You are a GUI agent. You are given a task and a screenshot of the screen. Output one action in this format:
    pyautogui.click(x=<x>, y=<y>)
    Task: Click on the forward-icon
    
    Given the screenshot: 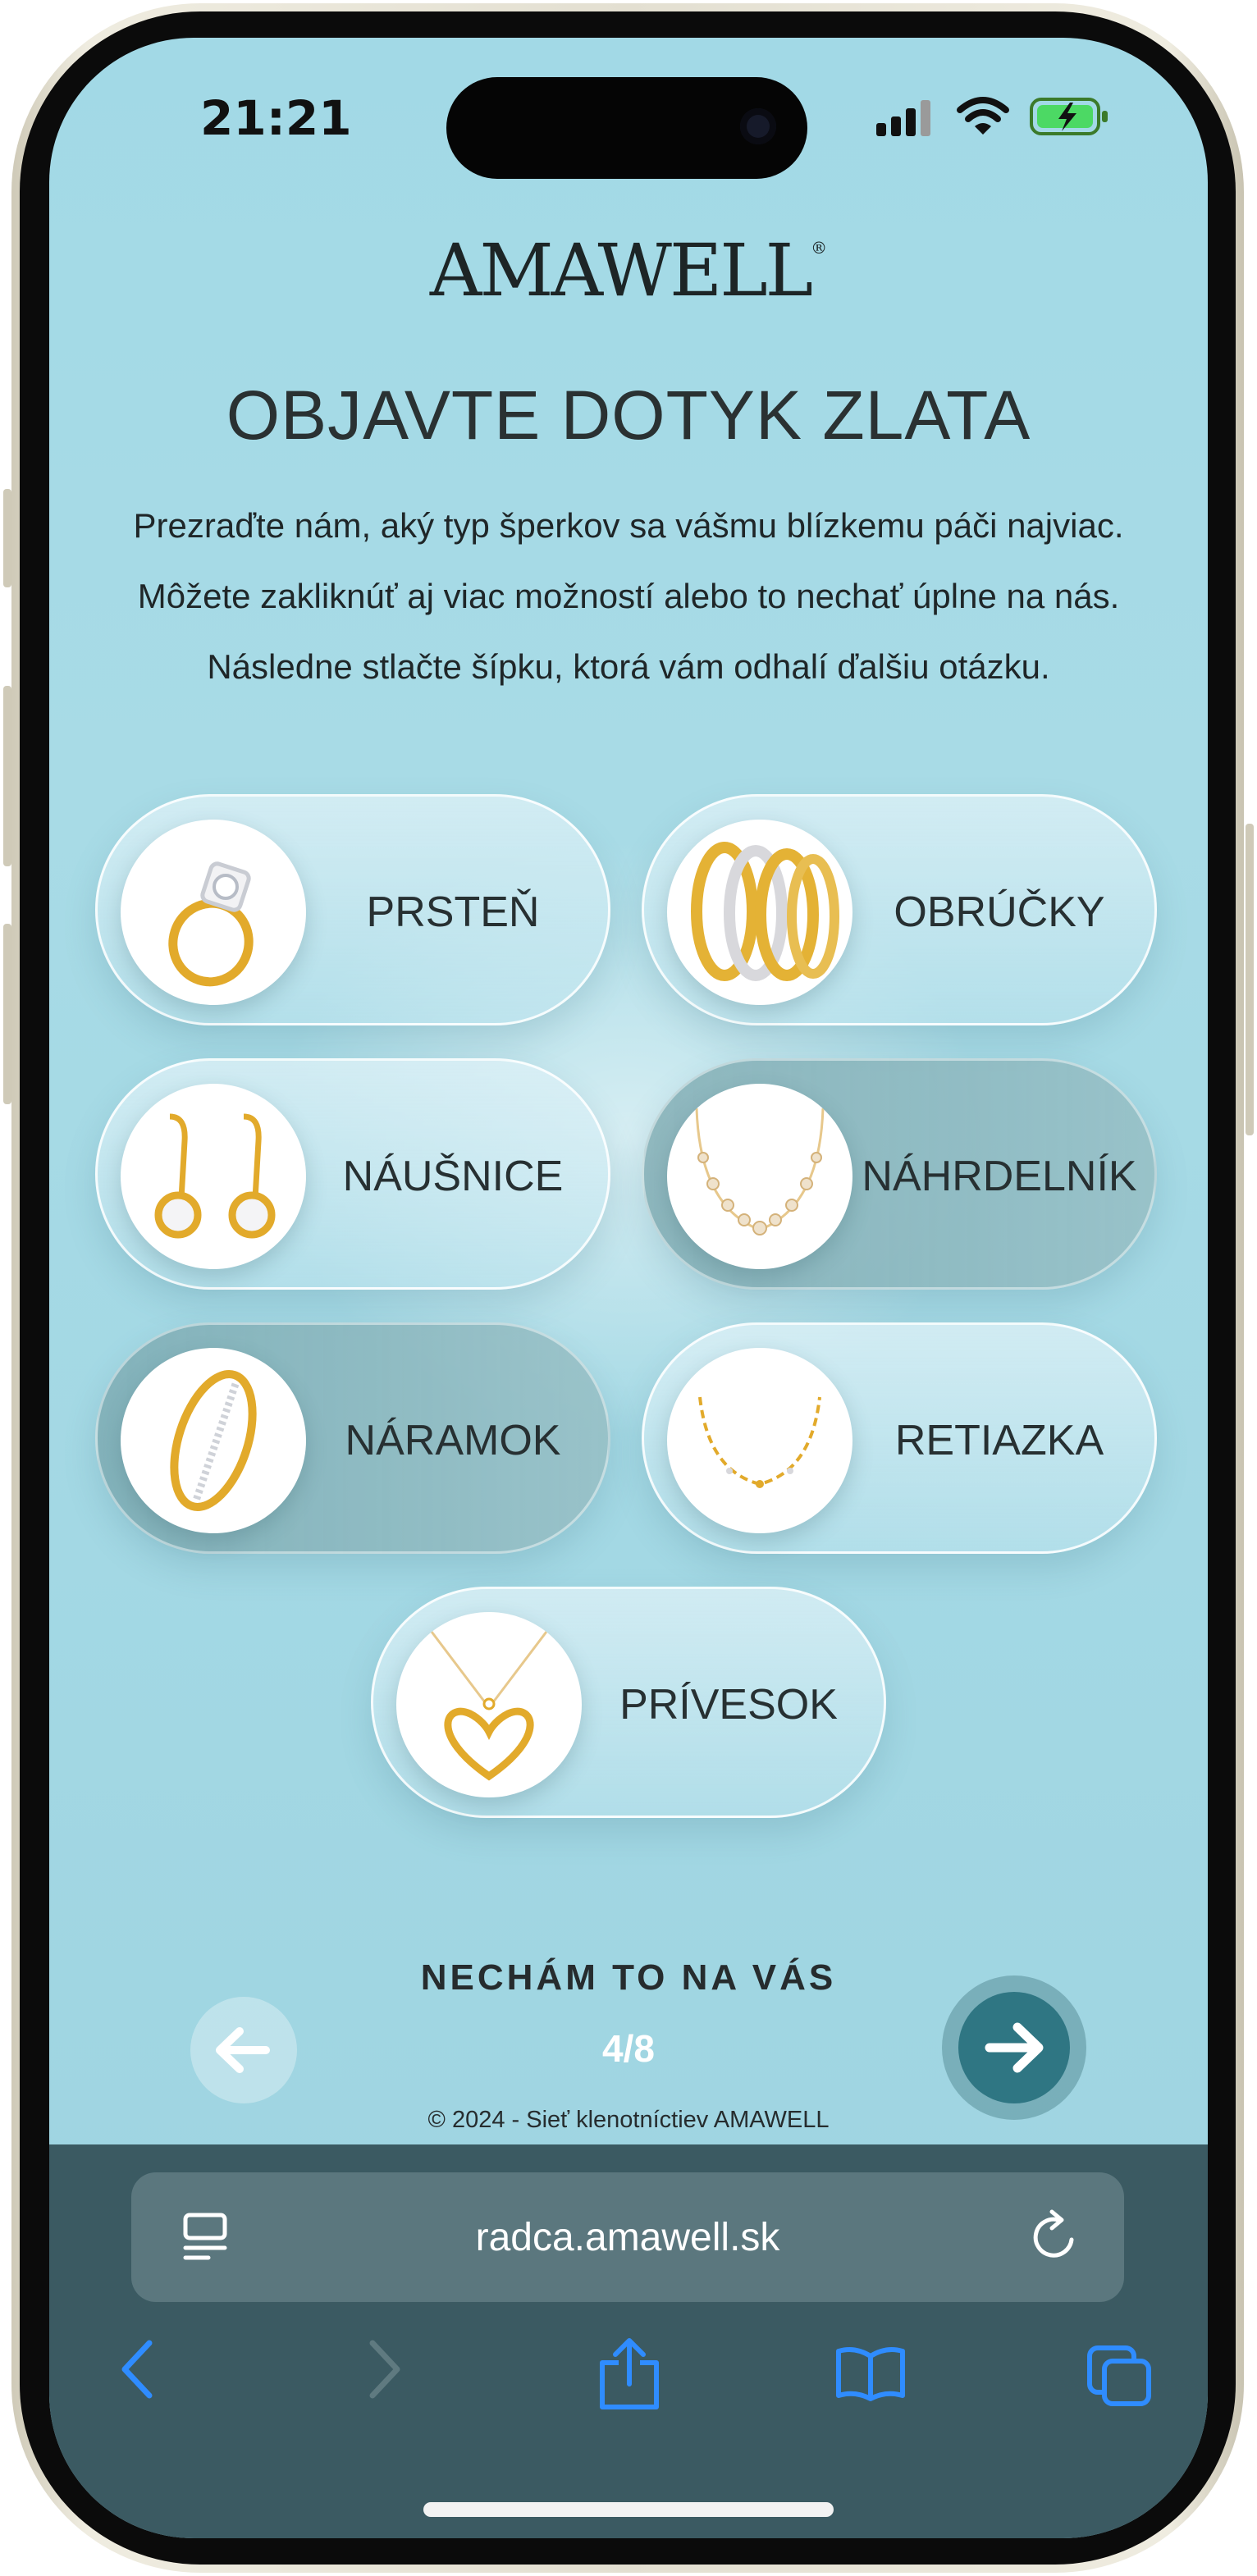 What is the action you would take?
    pyautogui.click(x=384, y=2369)
    